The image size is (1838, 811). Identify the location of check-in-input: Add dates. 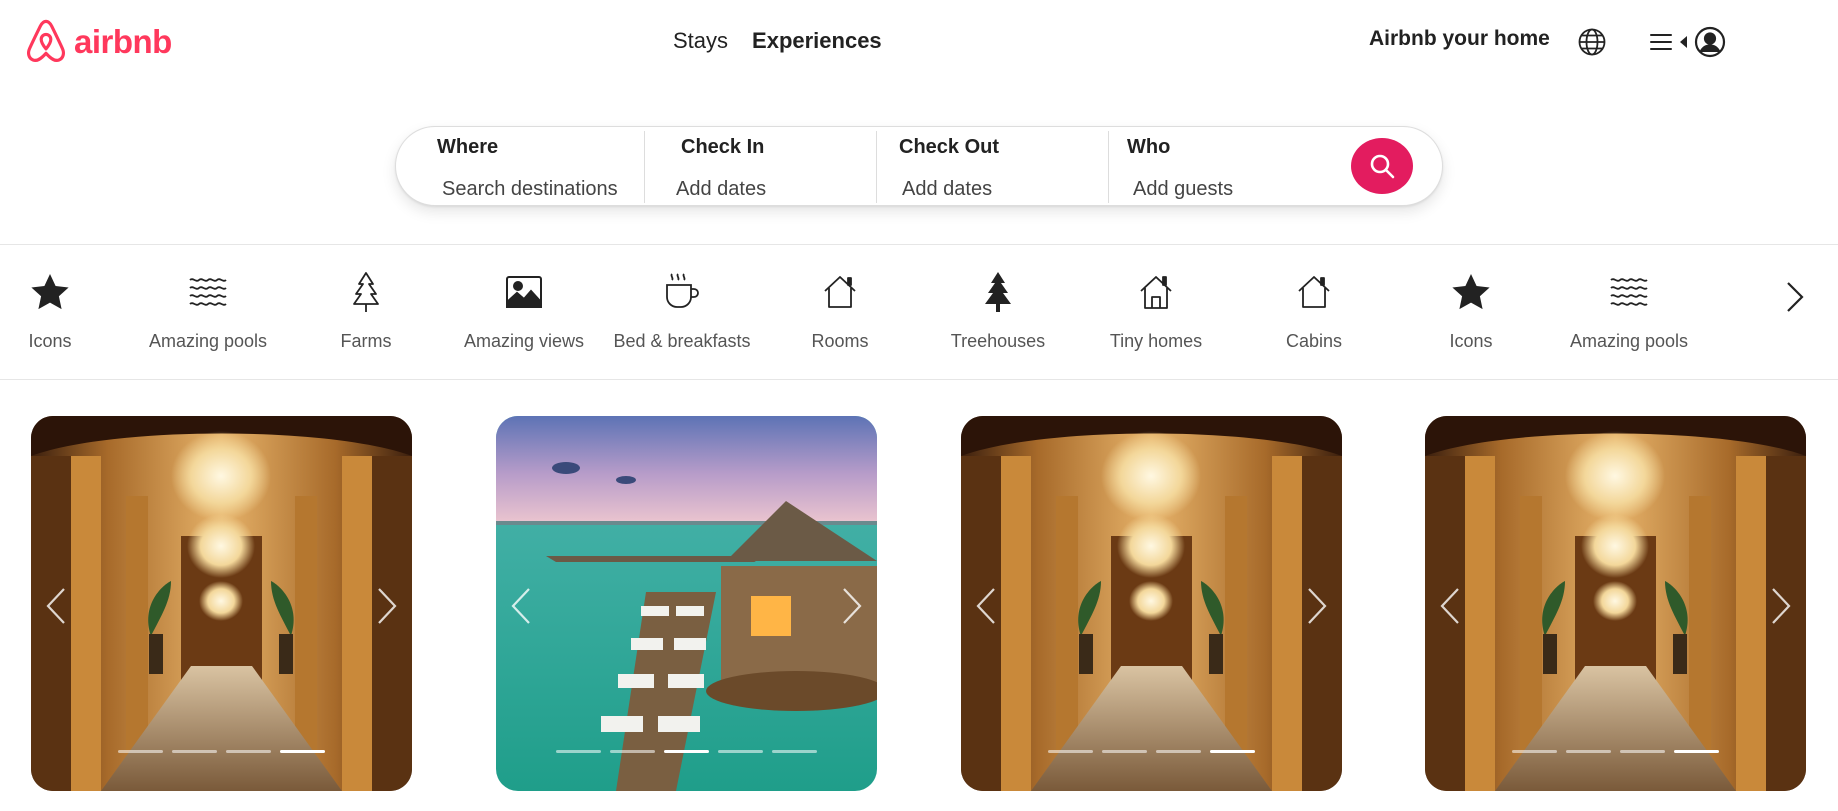
(721, 189).